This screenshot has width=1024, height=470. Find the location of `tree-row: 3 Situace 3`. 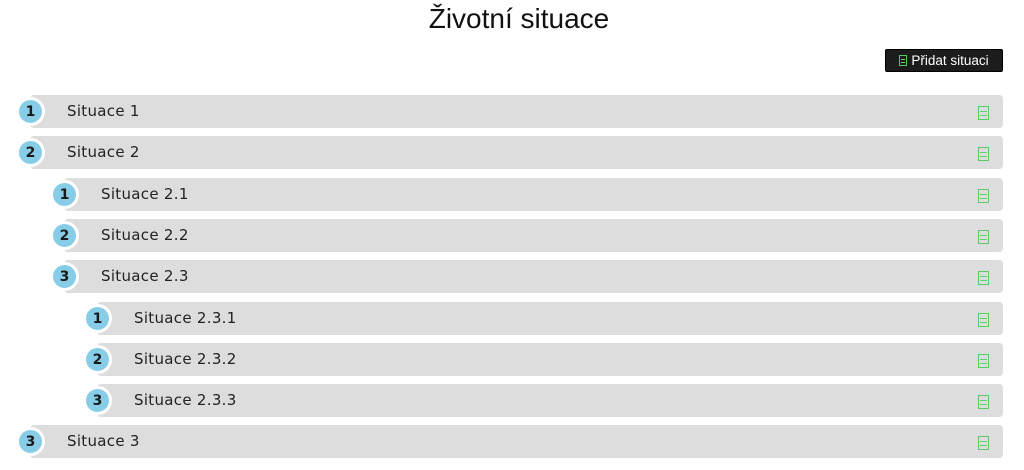

tree-row: 3 Situace 3 is located at coordinates (509, 441).